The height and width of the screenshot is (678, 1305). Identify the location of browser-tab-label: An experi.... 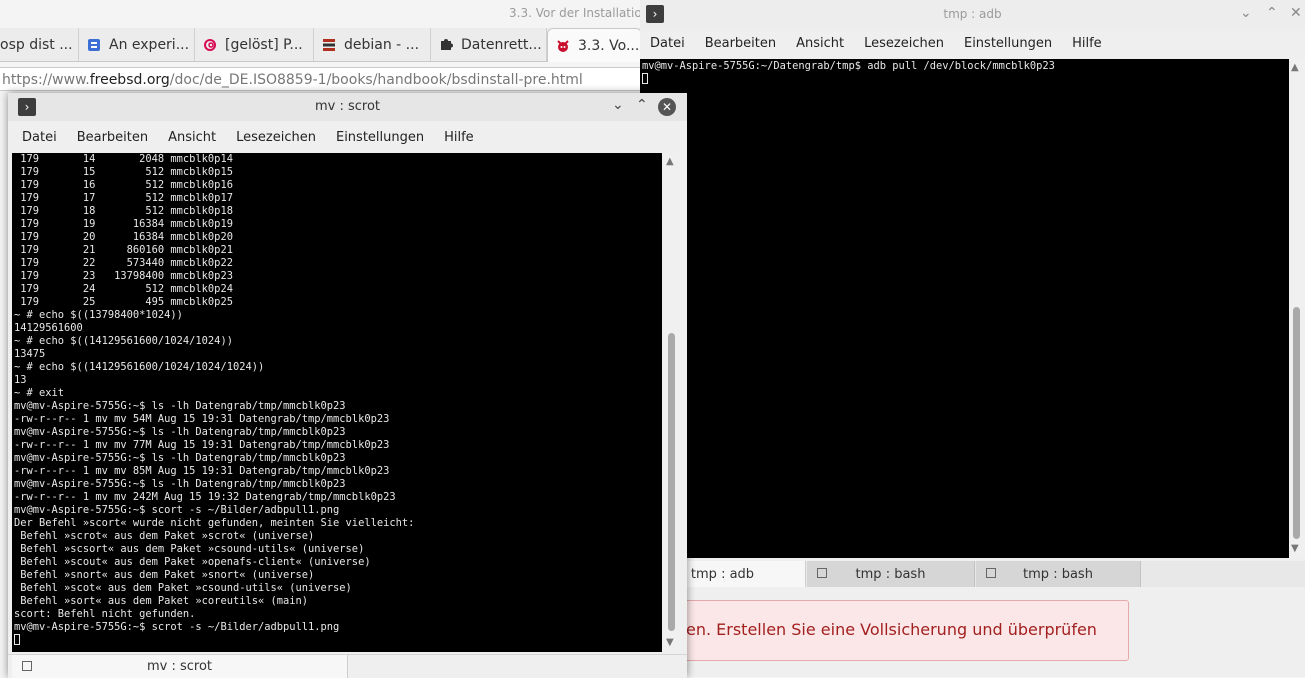
(149, 44).